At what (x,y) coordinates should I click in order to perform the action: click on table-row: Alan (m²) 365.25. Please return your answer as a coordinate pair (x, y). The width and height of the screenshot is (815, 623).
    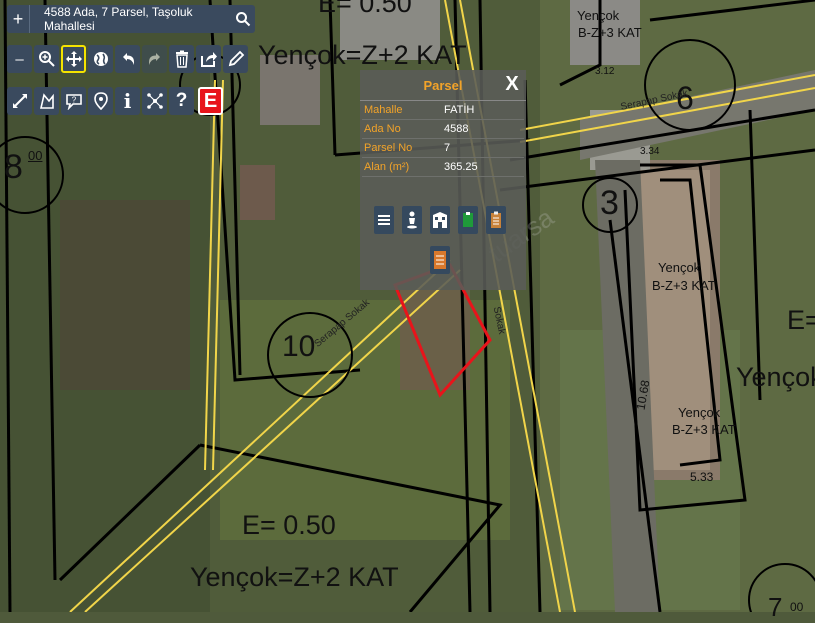
    Looking at the image, I should click on (443, 167).